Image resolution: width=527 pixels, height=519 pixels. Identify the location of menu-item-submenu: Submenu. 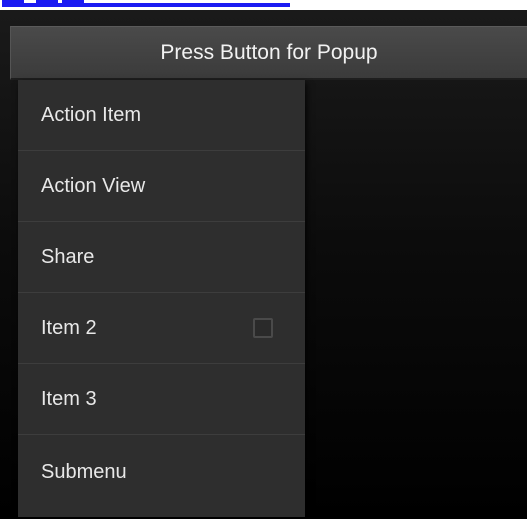
(161, 472).